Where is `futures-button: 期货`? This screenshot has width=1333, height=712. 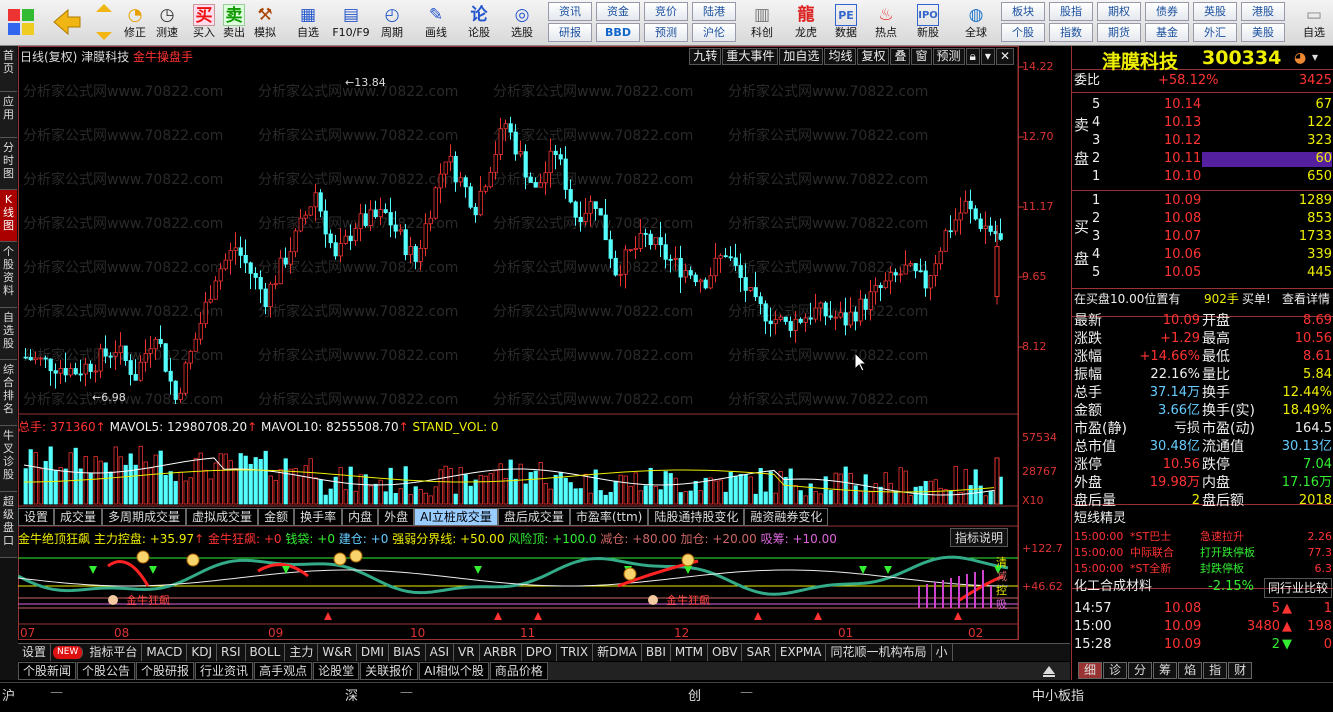
futures-button: 期货 is located at coordinates (1119, 32).